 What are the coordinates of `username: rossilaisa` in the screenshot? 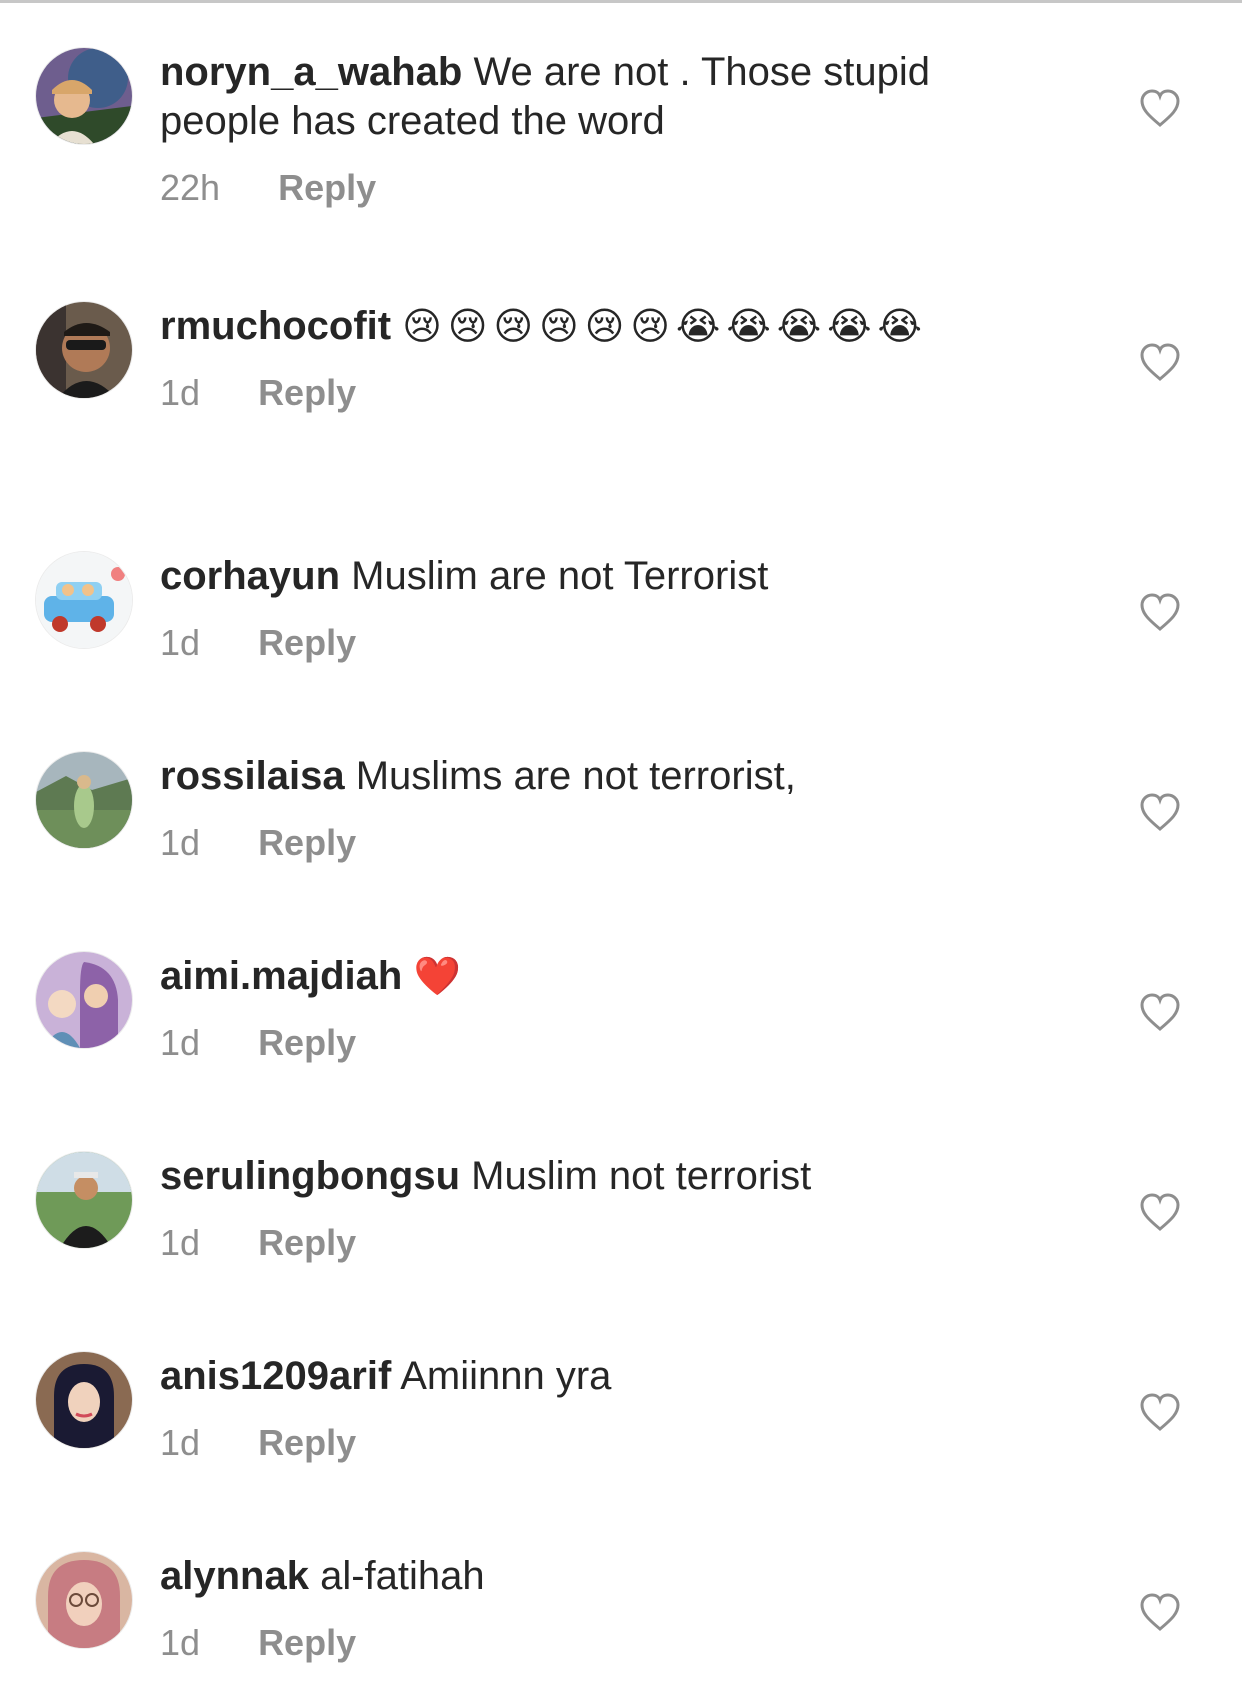 It's located at (252, 776).